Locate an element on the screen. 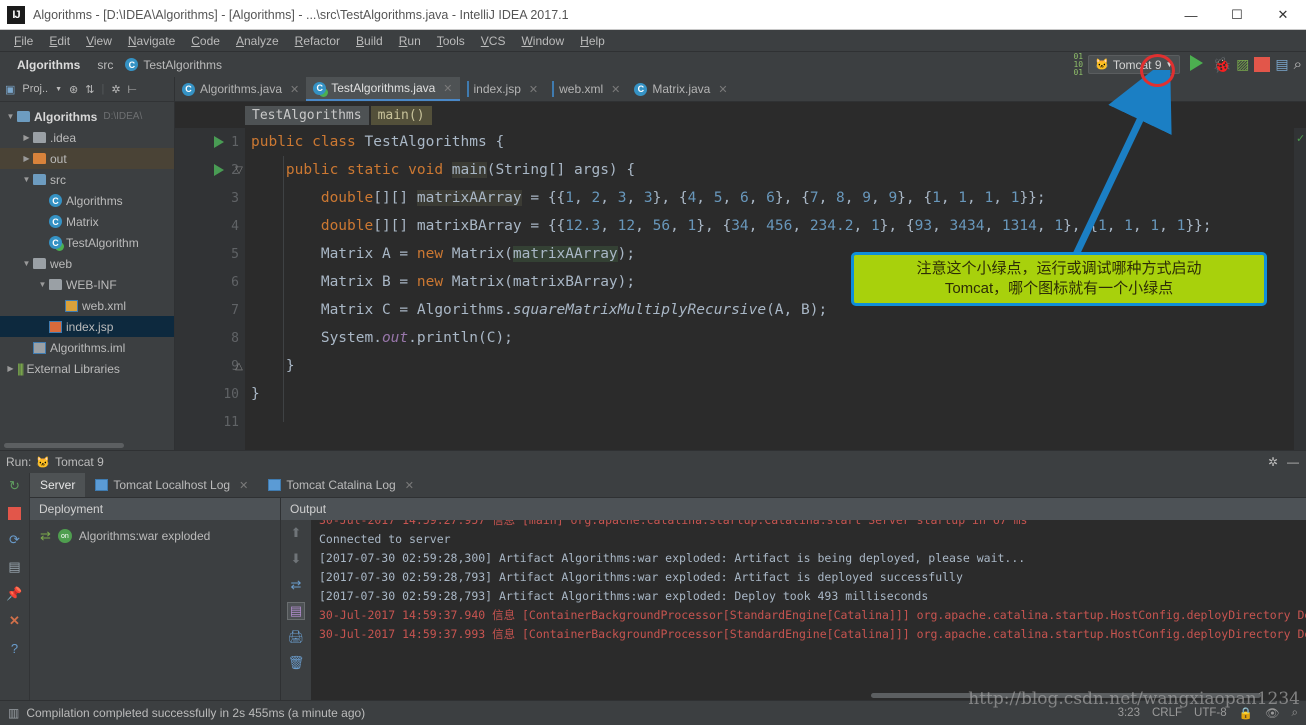 Image resolution: width=1306 pixels, height=725 pixels. stop-icon is located at coordinates (15, 513).